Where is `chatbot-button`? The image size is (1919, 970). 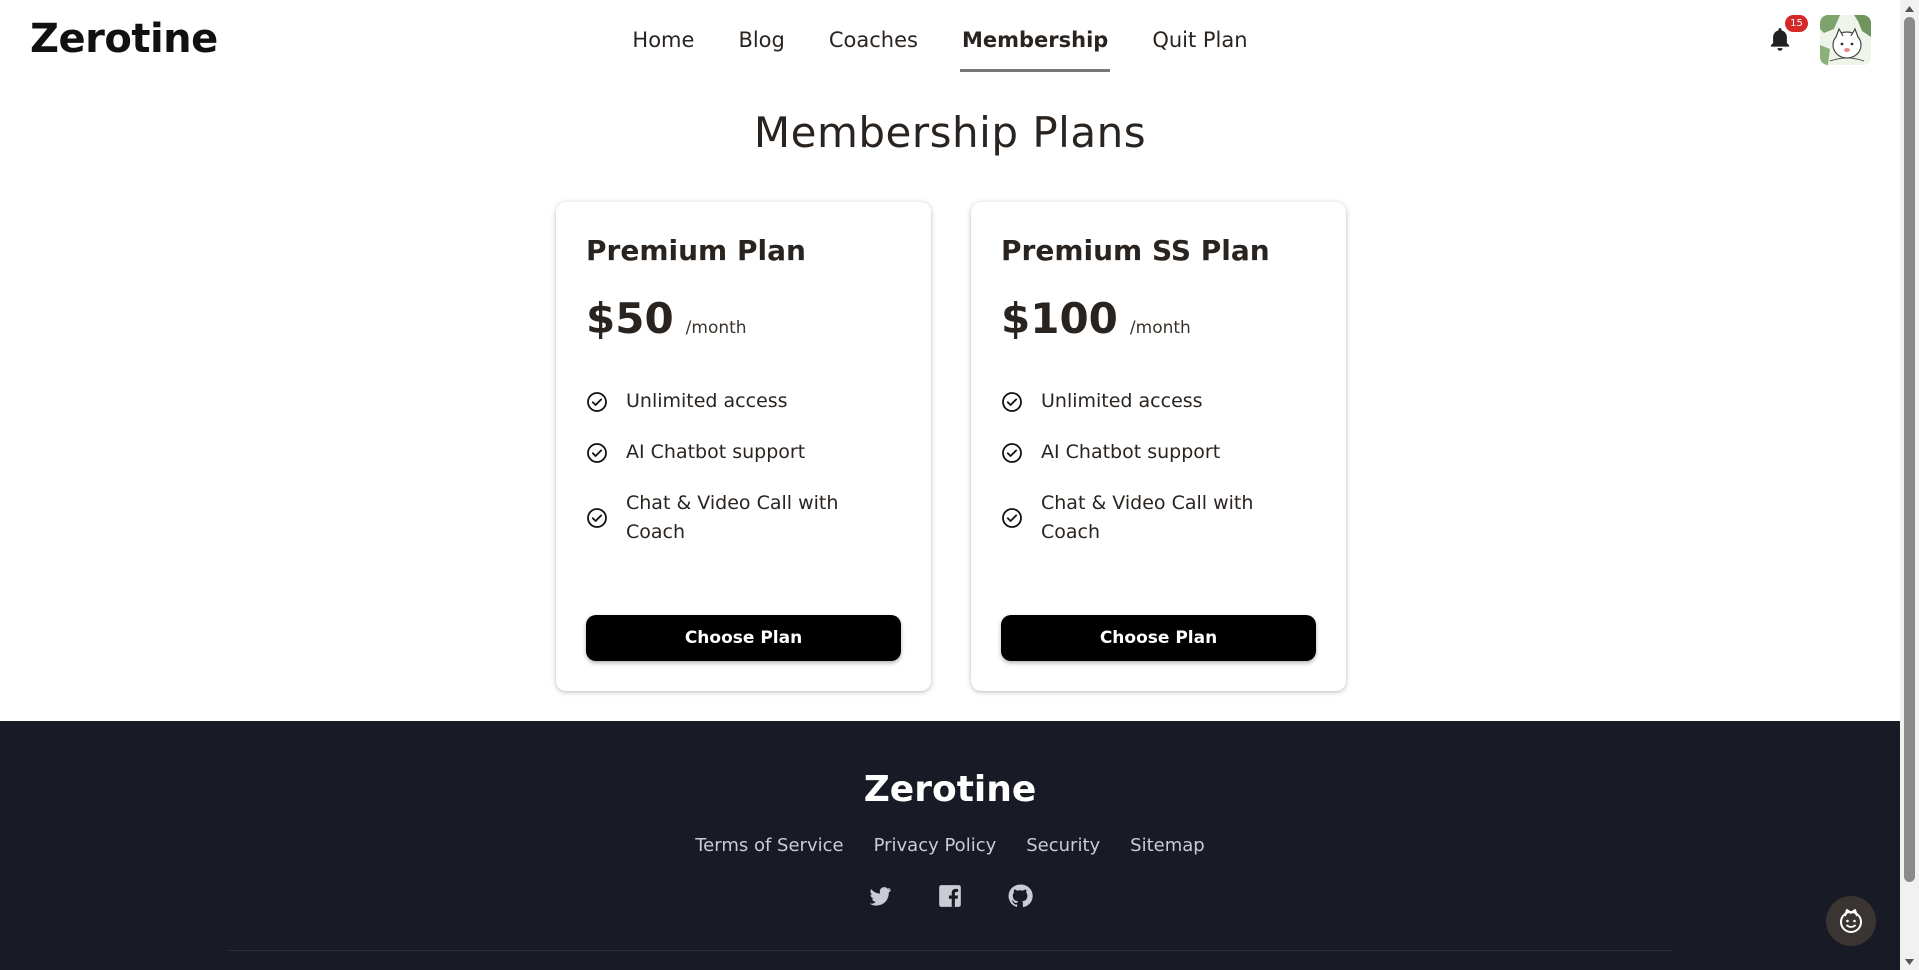 chatbot-button is located at coordinates (1851, 921).